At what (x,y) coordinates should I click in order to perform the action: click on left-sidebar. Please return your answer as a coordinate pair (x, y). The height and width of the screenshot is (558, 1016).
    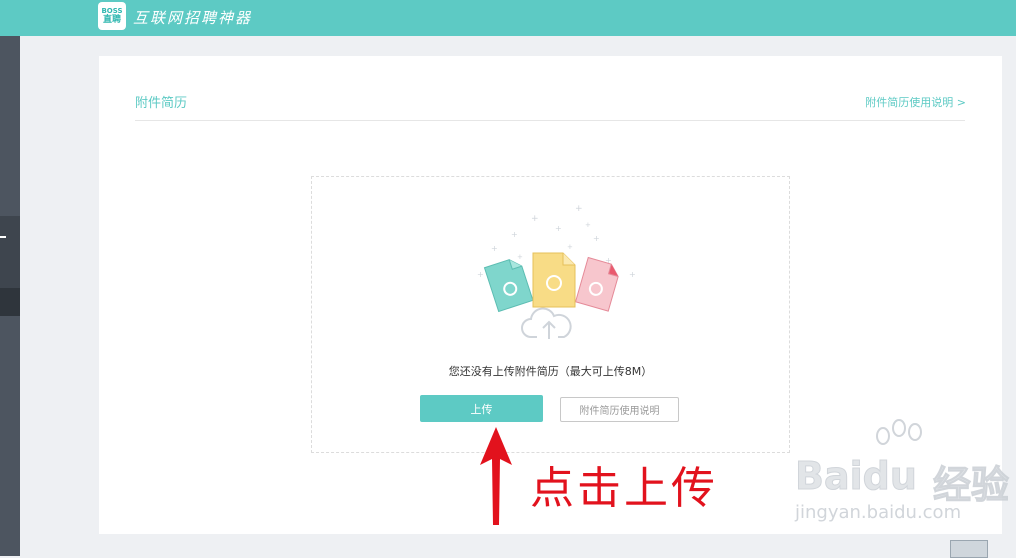
    Looking at the image, I should click on (10, 296).